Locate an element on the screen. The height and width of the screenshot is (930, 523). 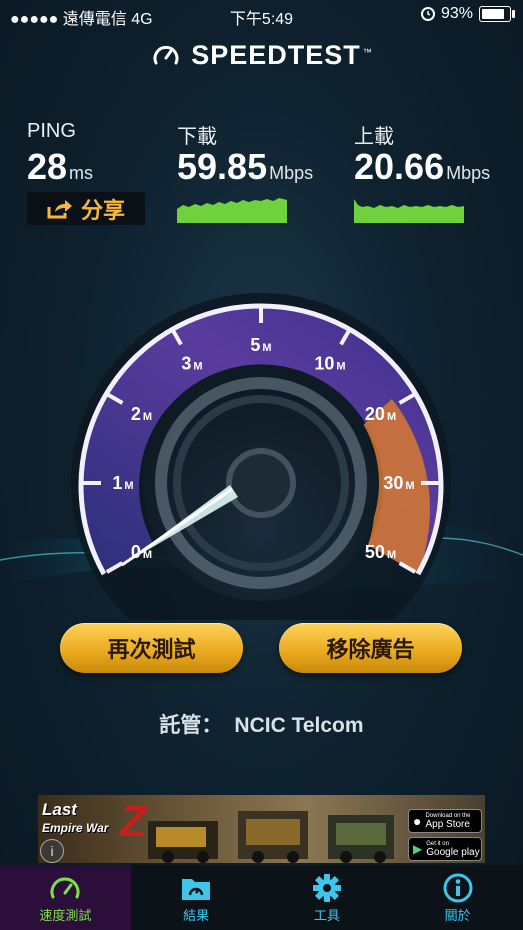
ping-value-group: 28 ms is located at coordinates (60, 167).